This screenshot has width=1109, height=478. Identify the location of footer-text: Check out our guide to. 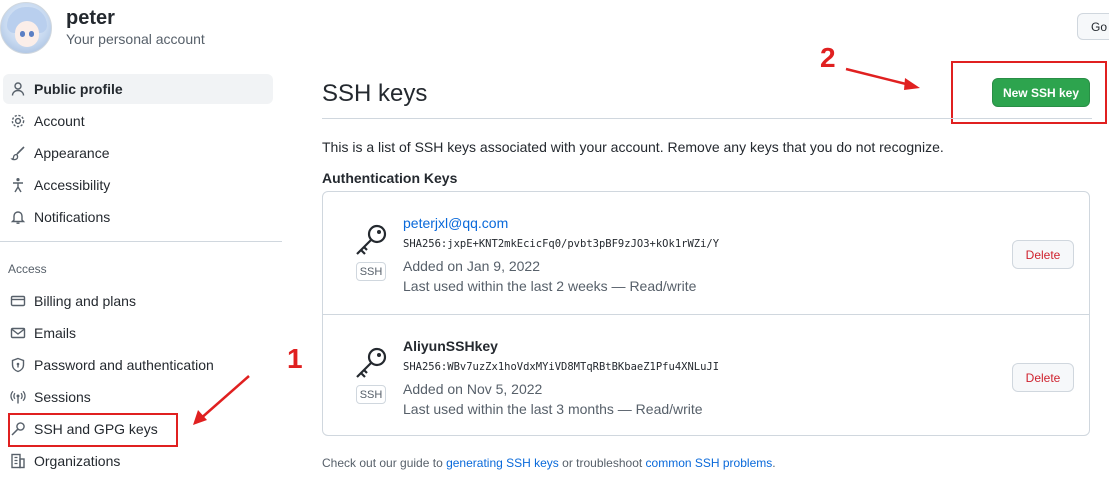
(384, 463).